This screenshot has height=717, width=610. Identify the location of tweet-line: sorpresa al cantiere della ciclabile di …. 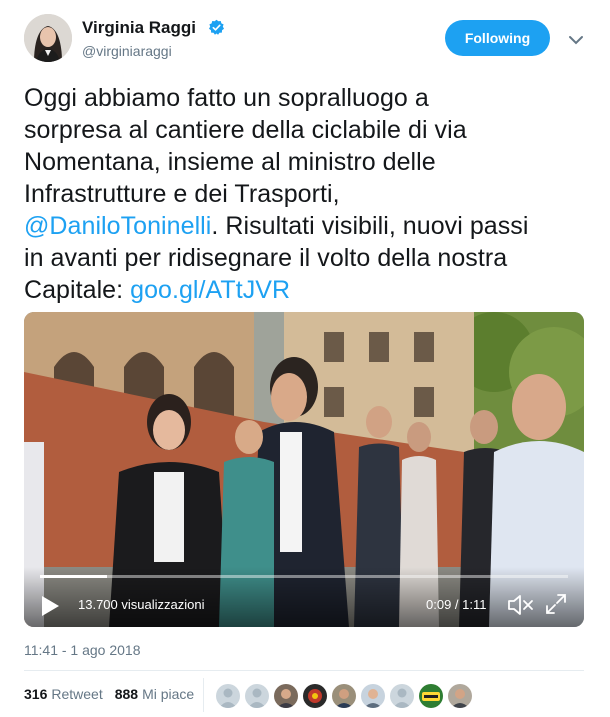
(245, 130).